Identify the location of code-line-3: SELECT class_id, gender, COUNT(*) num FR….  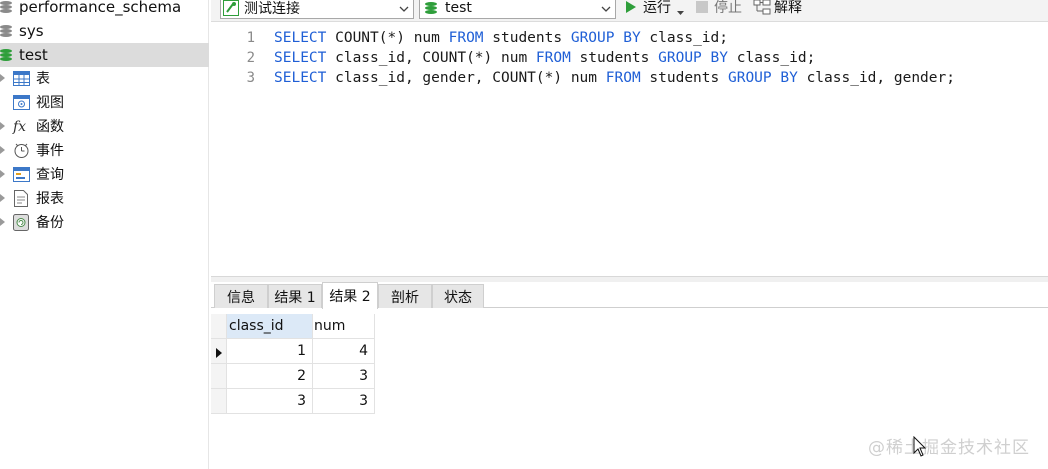
(614, 78).